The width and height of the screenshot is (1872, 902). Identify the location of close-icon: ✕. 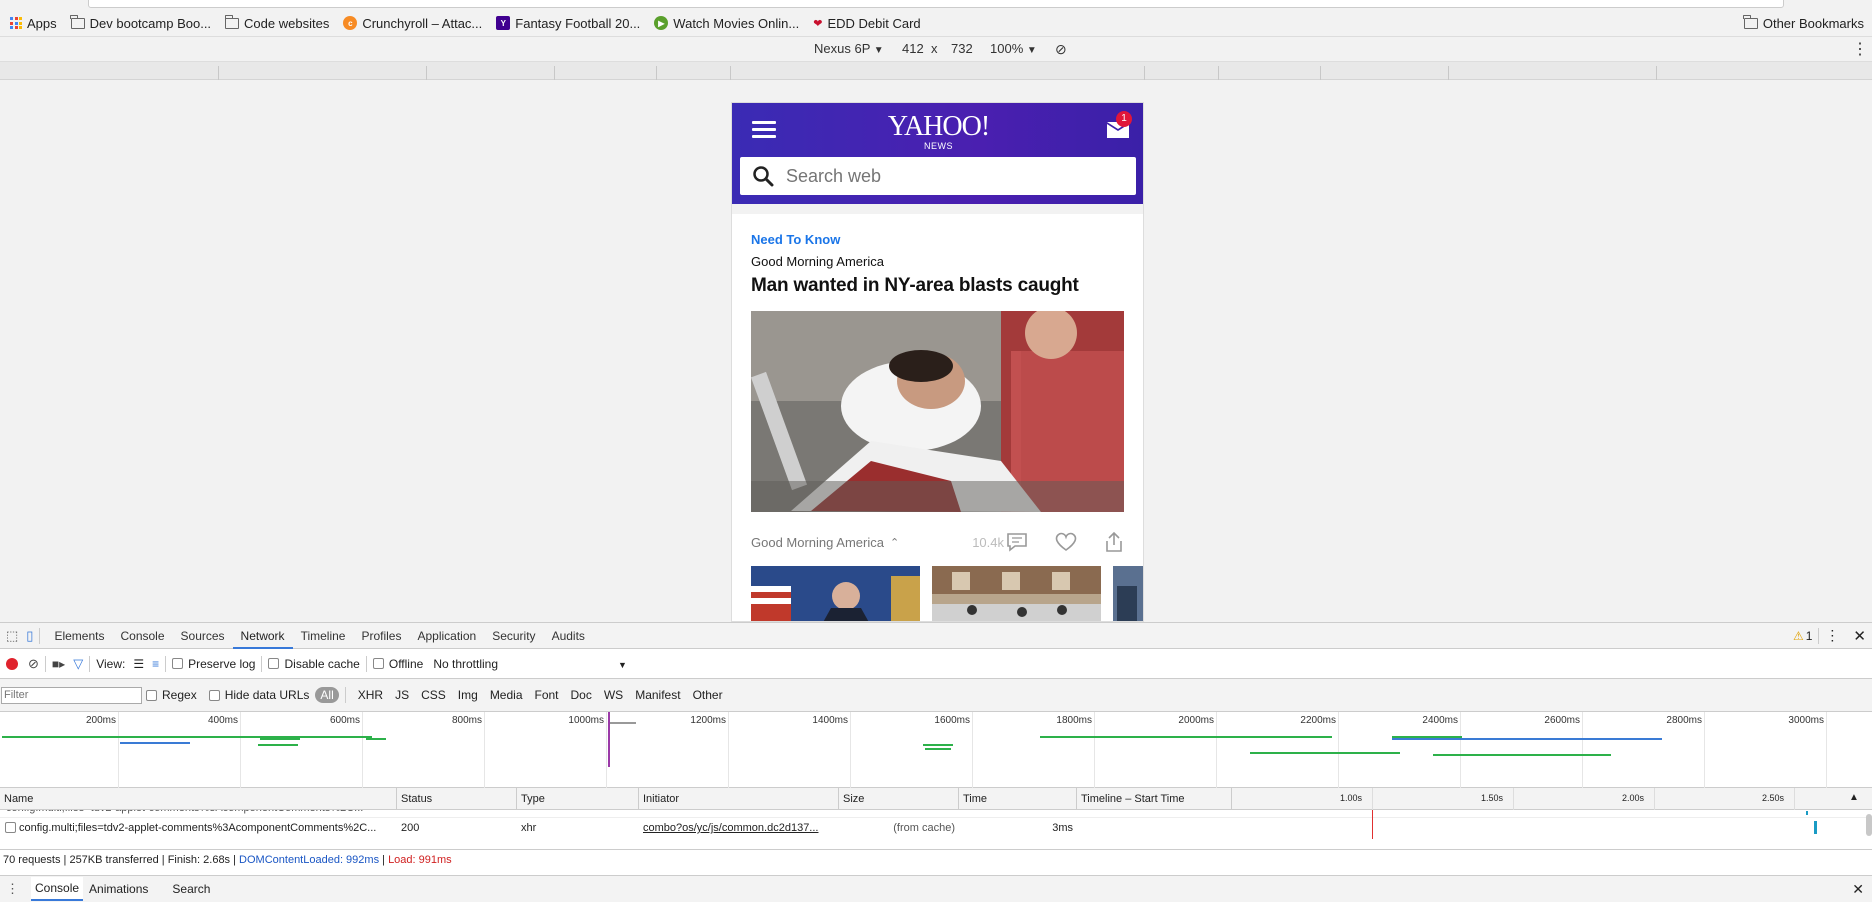
(1859, 636).